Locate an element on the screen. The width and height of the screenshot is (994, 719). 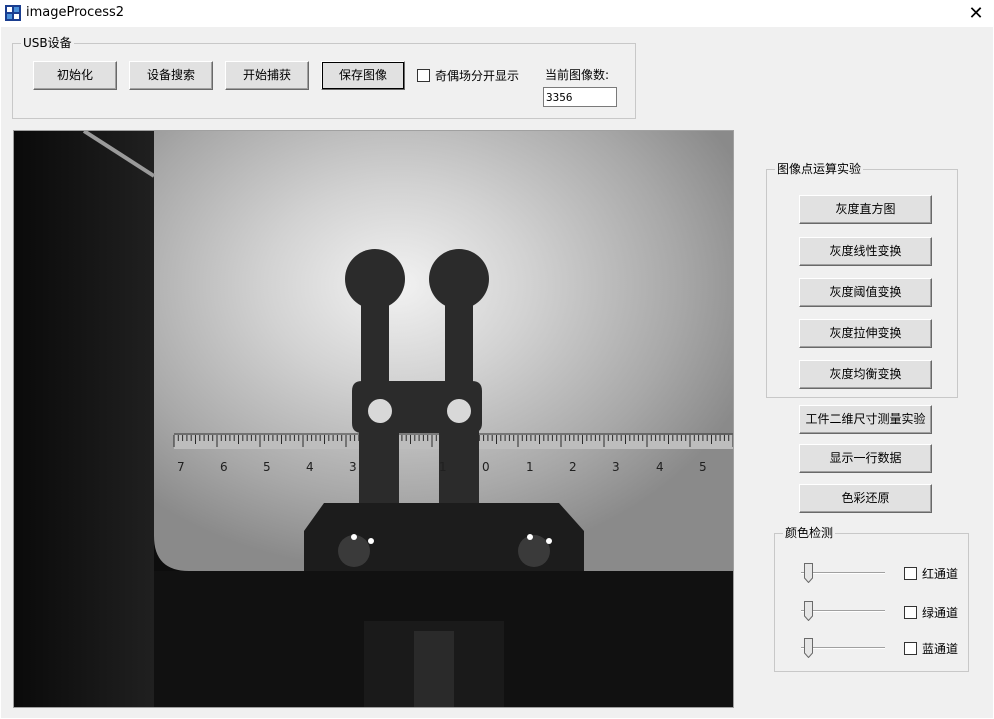
linear-transform-button: 灰度线性变换 is located at coordinates (865, 251).